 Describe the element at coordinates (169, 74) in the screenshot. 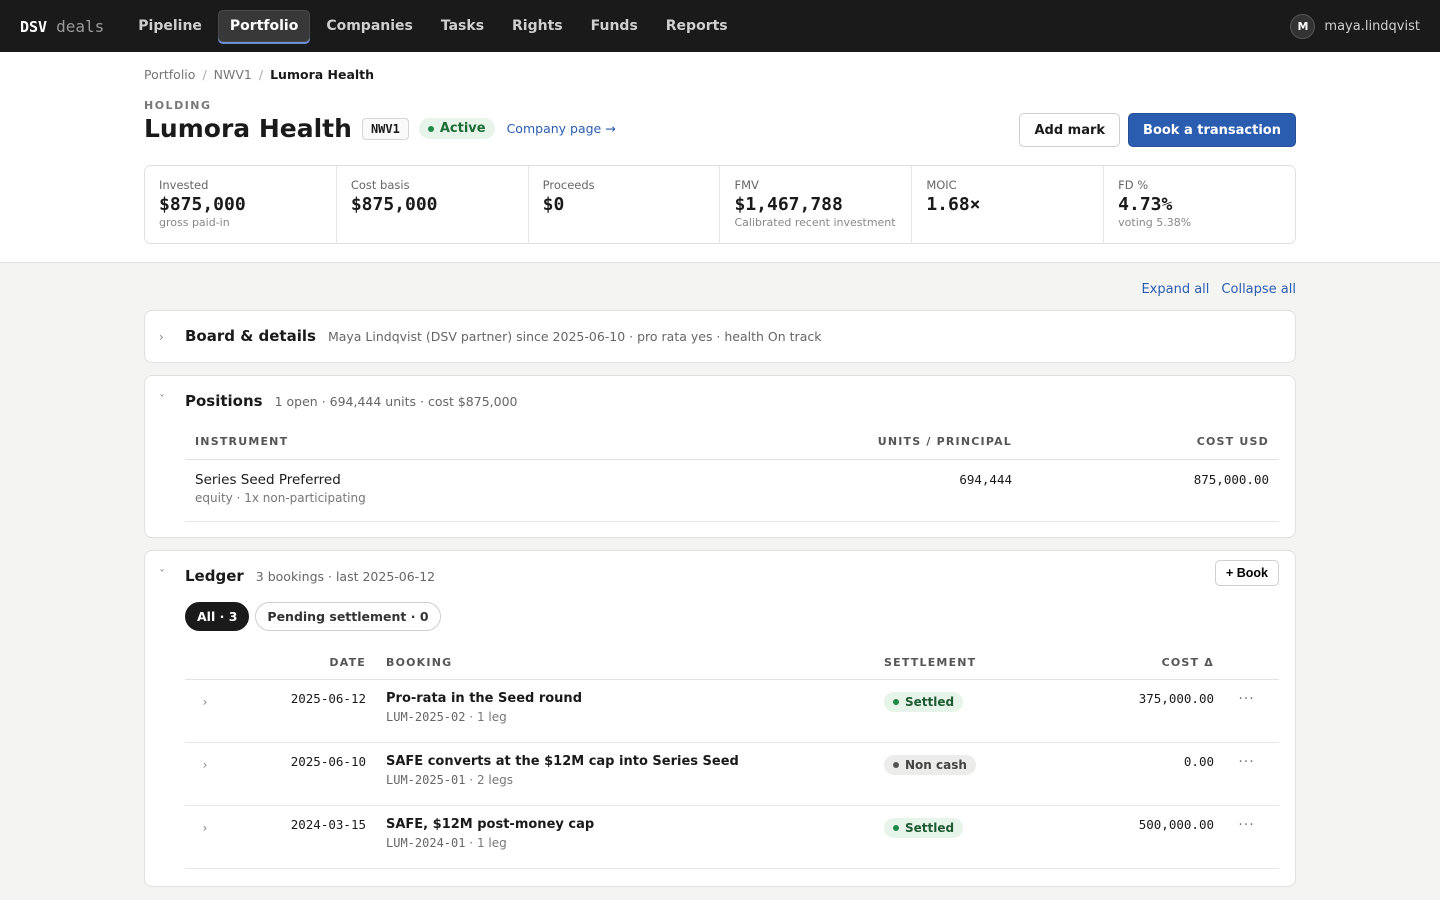

I see `breadcrumb-portfolio: Portfolio` at that location.